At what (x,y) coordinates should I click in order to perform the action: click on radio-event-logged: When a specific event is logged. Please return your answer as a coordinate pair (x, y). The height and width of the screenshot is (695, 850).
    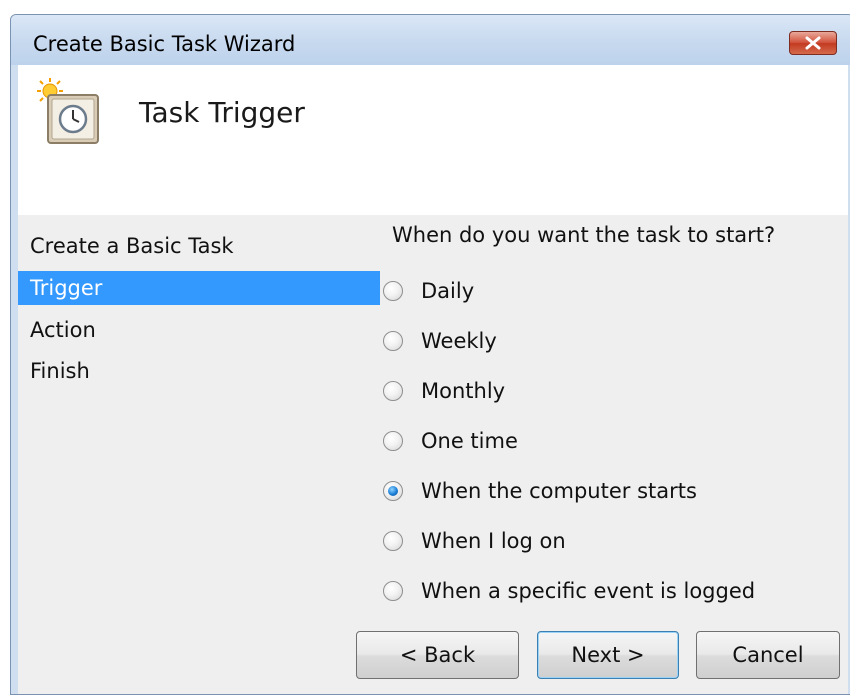
    Looking at the image, I should click on (569, 591).